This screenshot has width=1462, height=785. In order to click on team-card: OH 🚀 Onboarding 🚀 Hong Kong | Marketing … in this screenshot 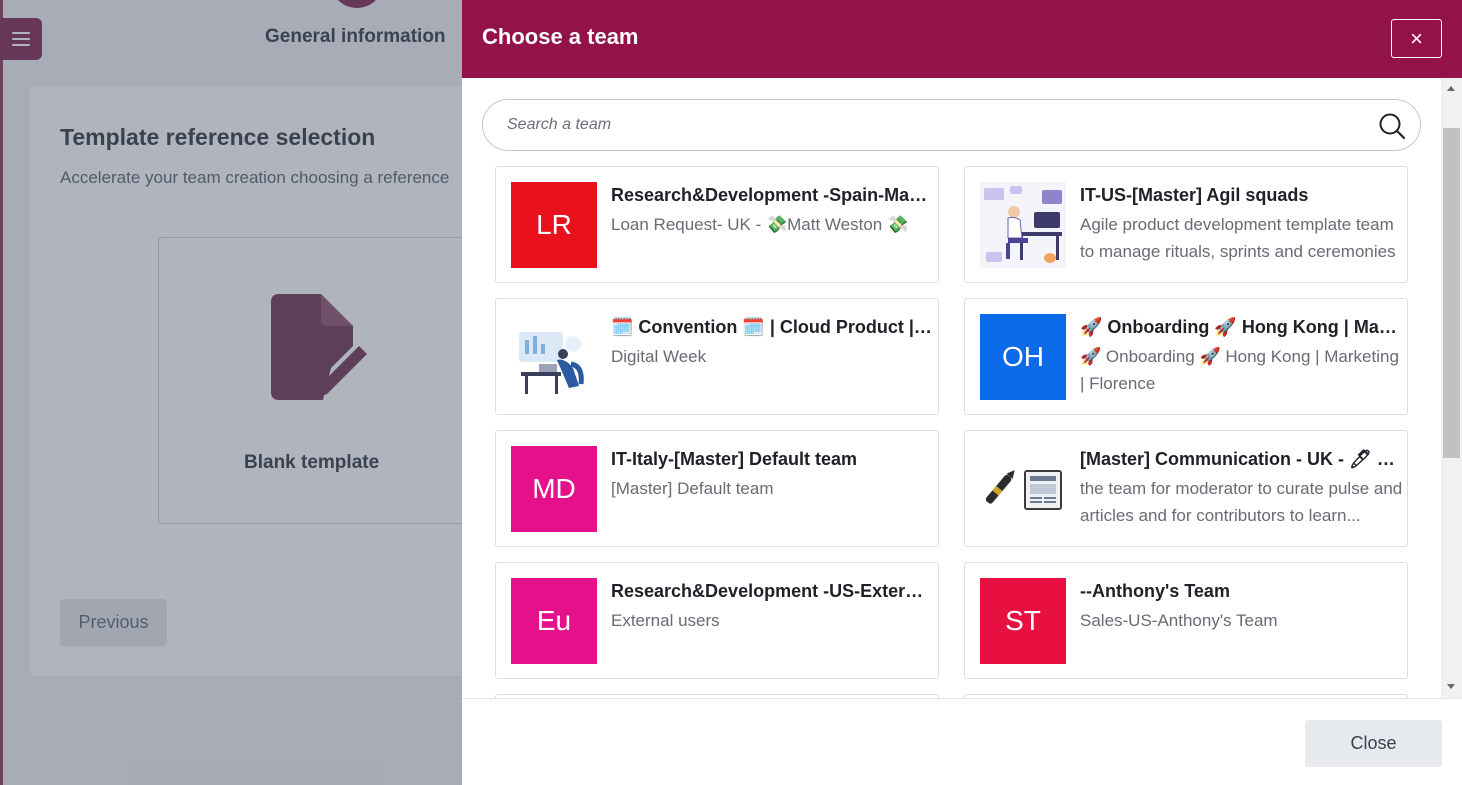, I will do `click(1186, 356)`.